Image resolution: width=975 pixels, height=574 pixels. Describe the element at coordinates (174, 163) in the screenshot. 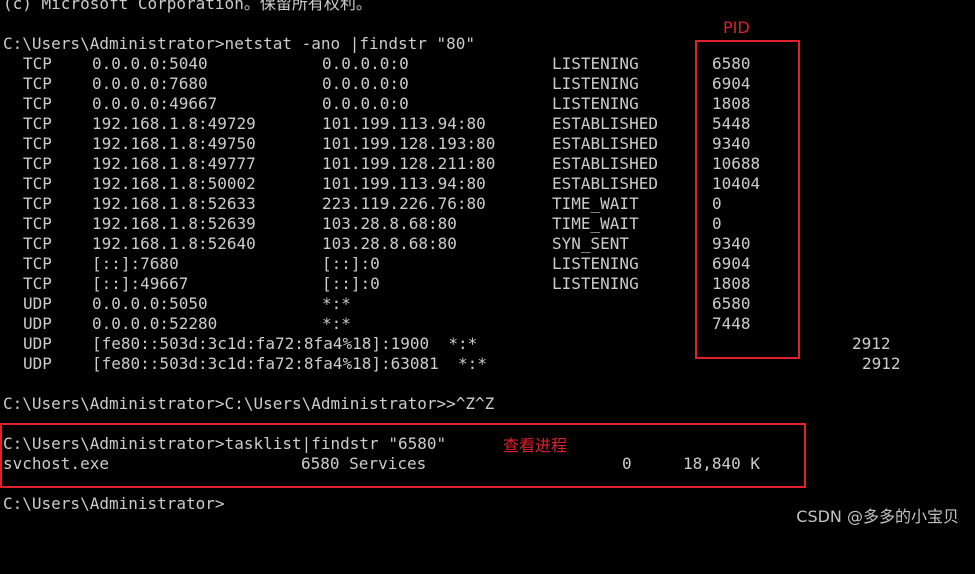

I see `local-address-cell: 192.168.1.8:49777` at that location.